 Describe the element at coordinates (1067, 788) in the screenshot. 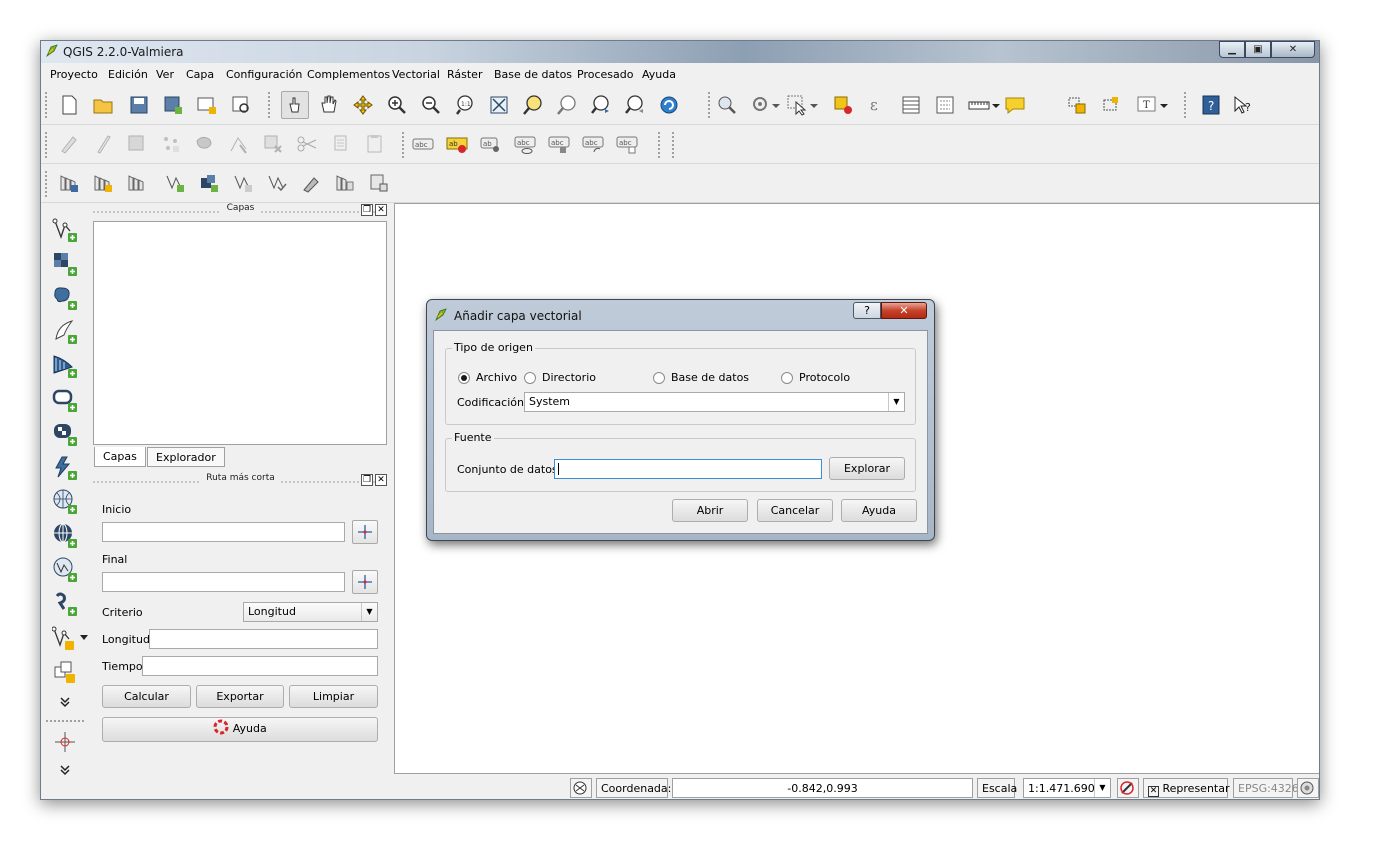

I see `scale-combo: 1:1.471.690 ▼` at that location.